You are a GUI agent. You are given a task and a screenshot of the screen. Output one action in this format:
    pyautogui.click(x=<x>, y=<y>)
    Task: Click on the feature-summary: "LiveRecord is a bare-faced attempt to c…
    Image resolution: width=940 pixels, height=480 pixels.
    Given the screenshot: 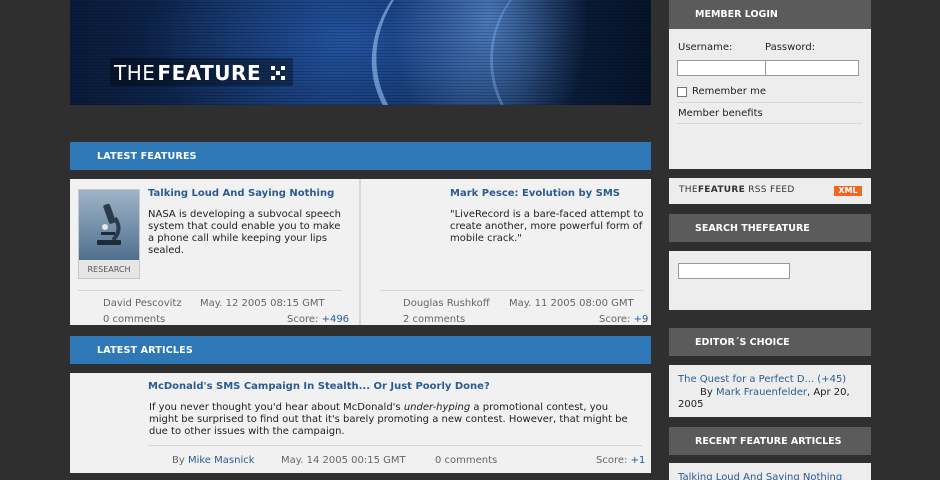 What is the action you would take?
    pyautogui.click(x=547, y=226)
    